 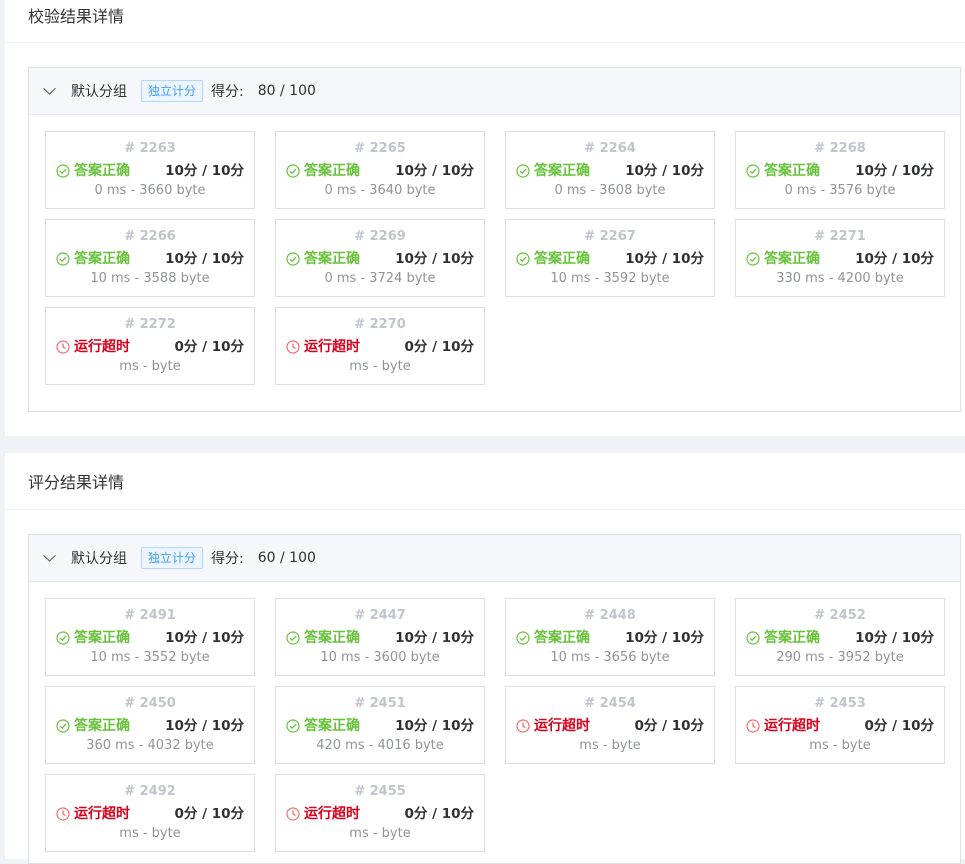 What do you see at coordinates (485, 21) in the screenshot?
I see `panel-title: 校验结果详情` at bounding box center [485, 21].